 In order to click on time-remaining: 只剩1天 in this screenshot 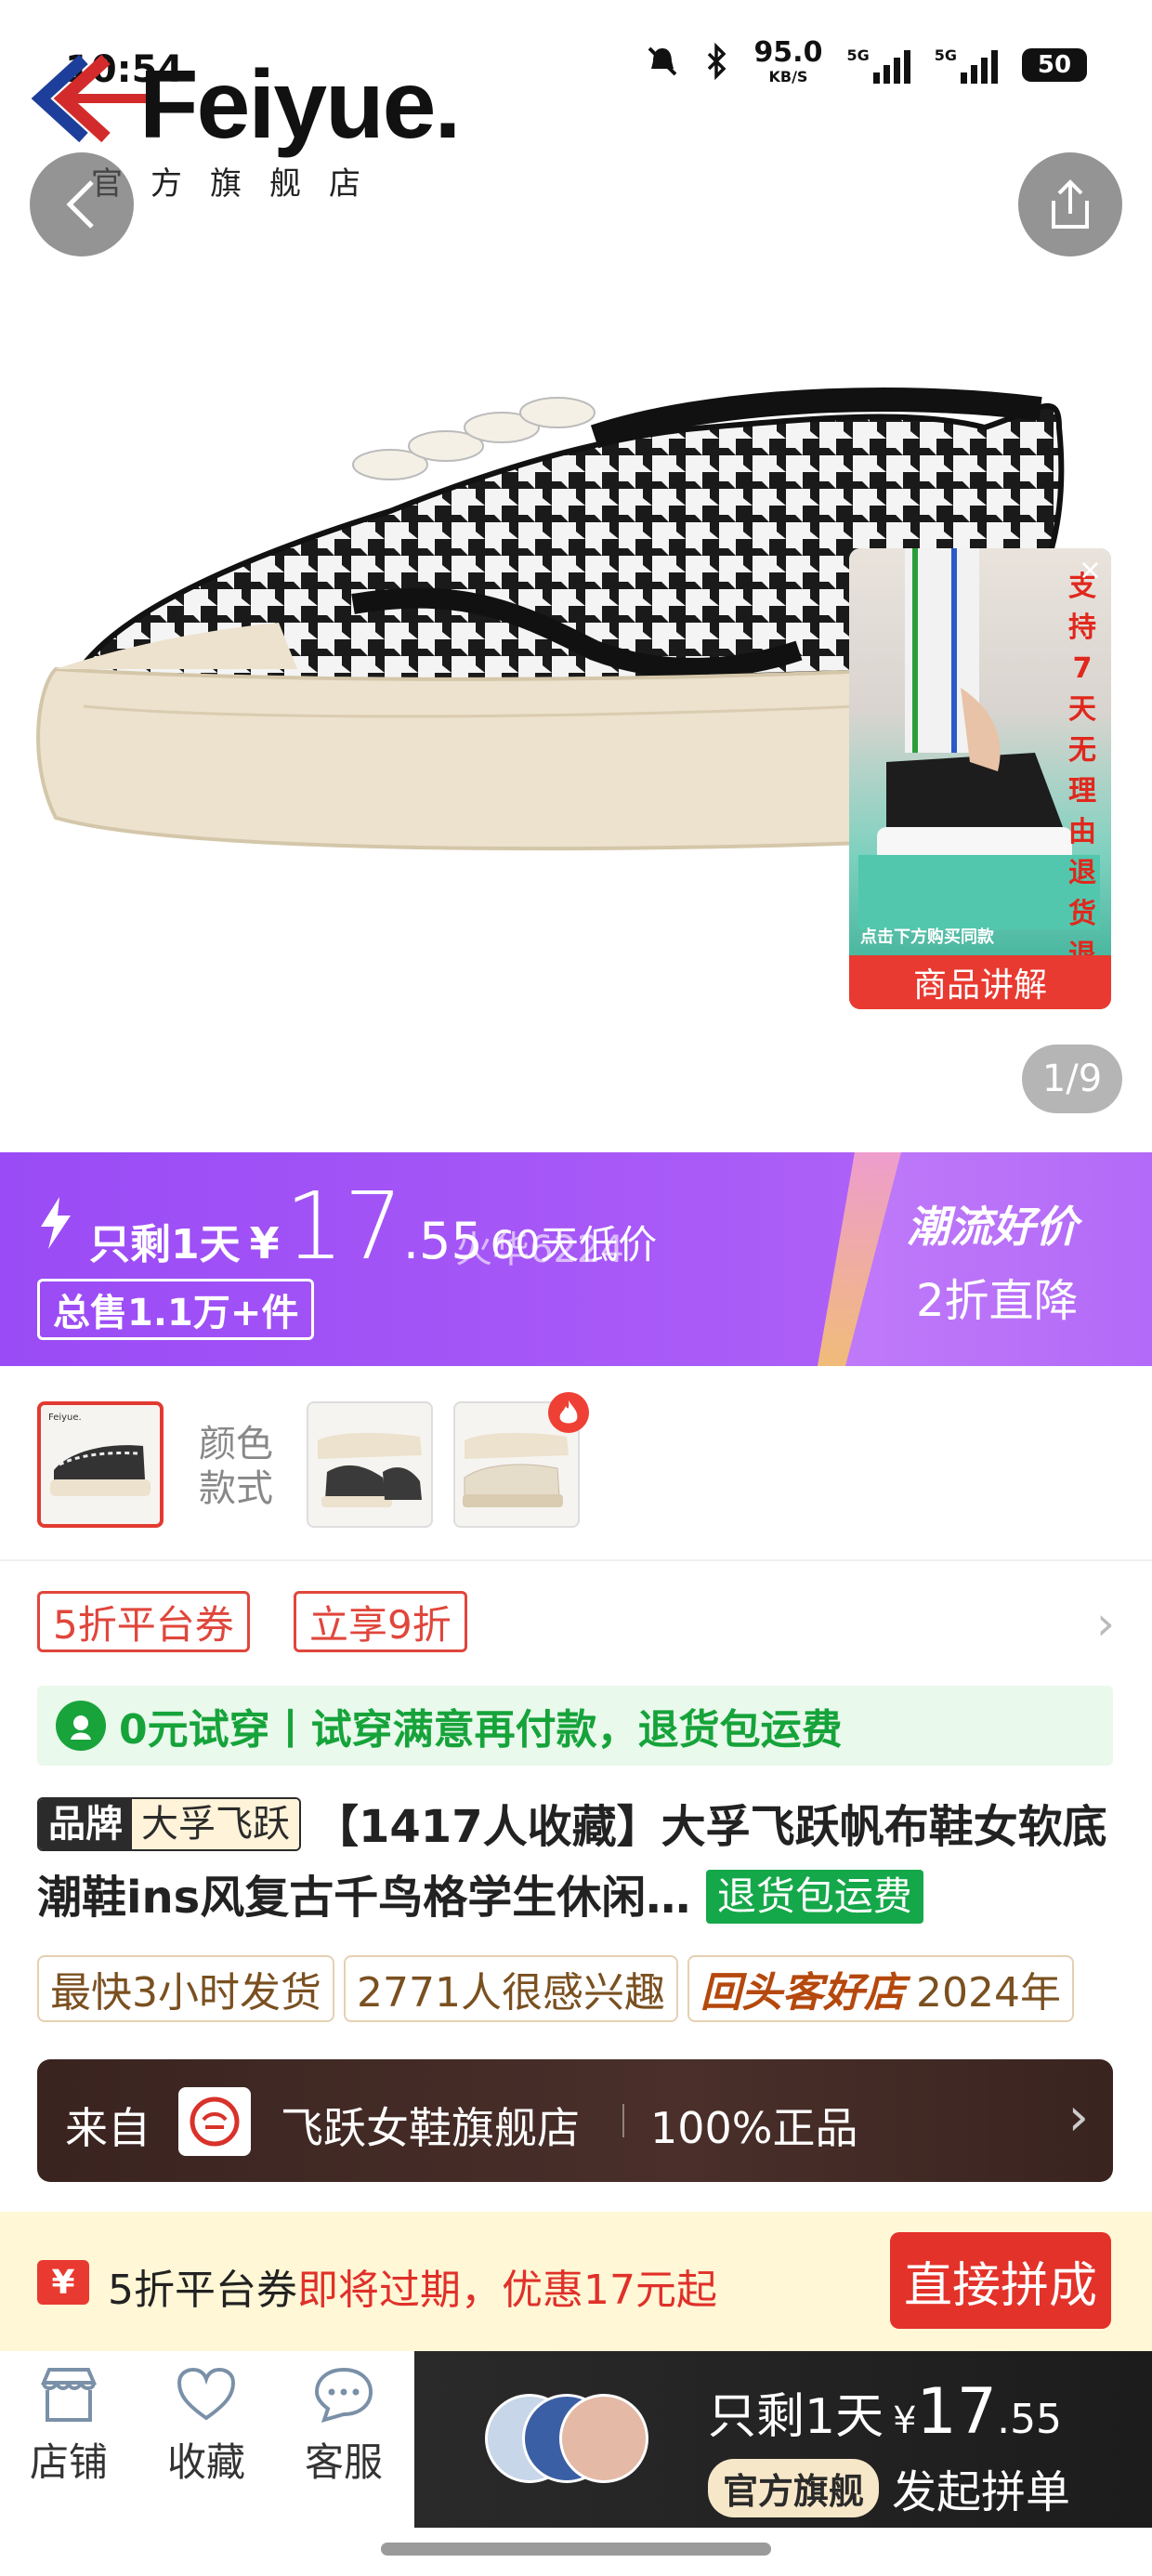, I will do `click(165, 1244)`.